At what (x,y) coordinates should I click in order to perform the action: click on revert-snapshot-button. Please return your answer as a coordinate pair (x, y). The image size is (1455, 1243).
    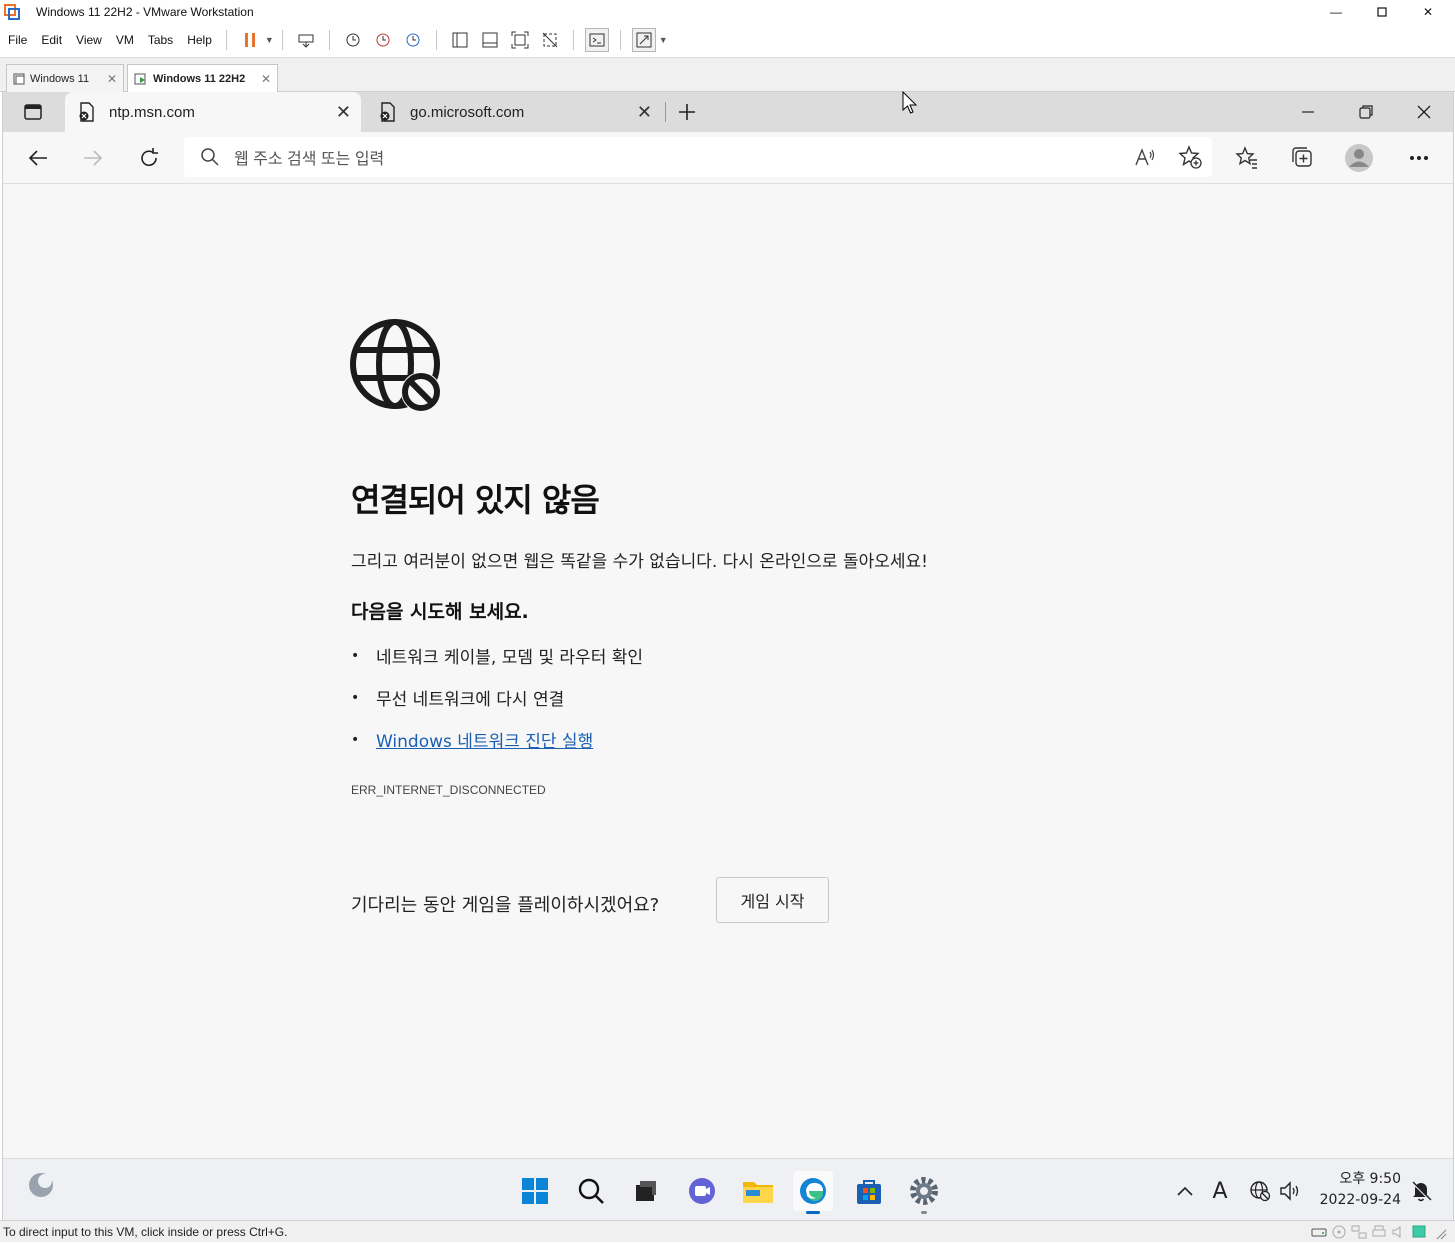
    Looking at the image, I should click on (383, 40).